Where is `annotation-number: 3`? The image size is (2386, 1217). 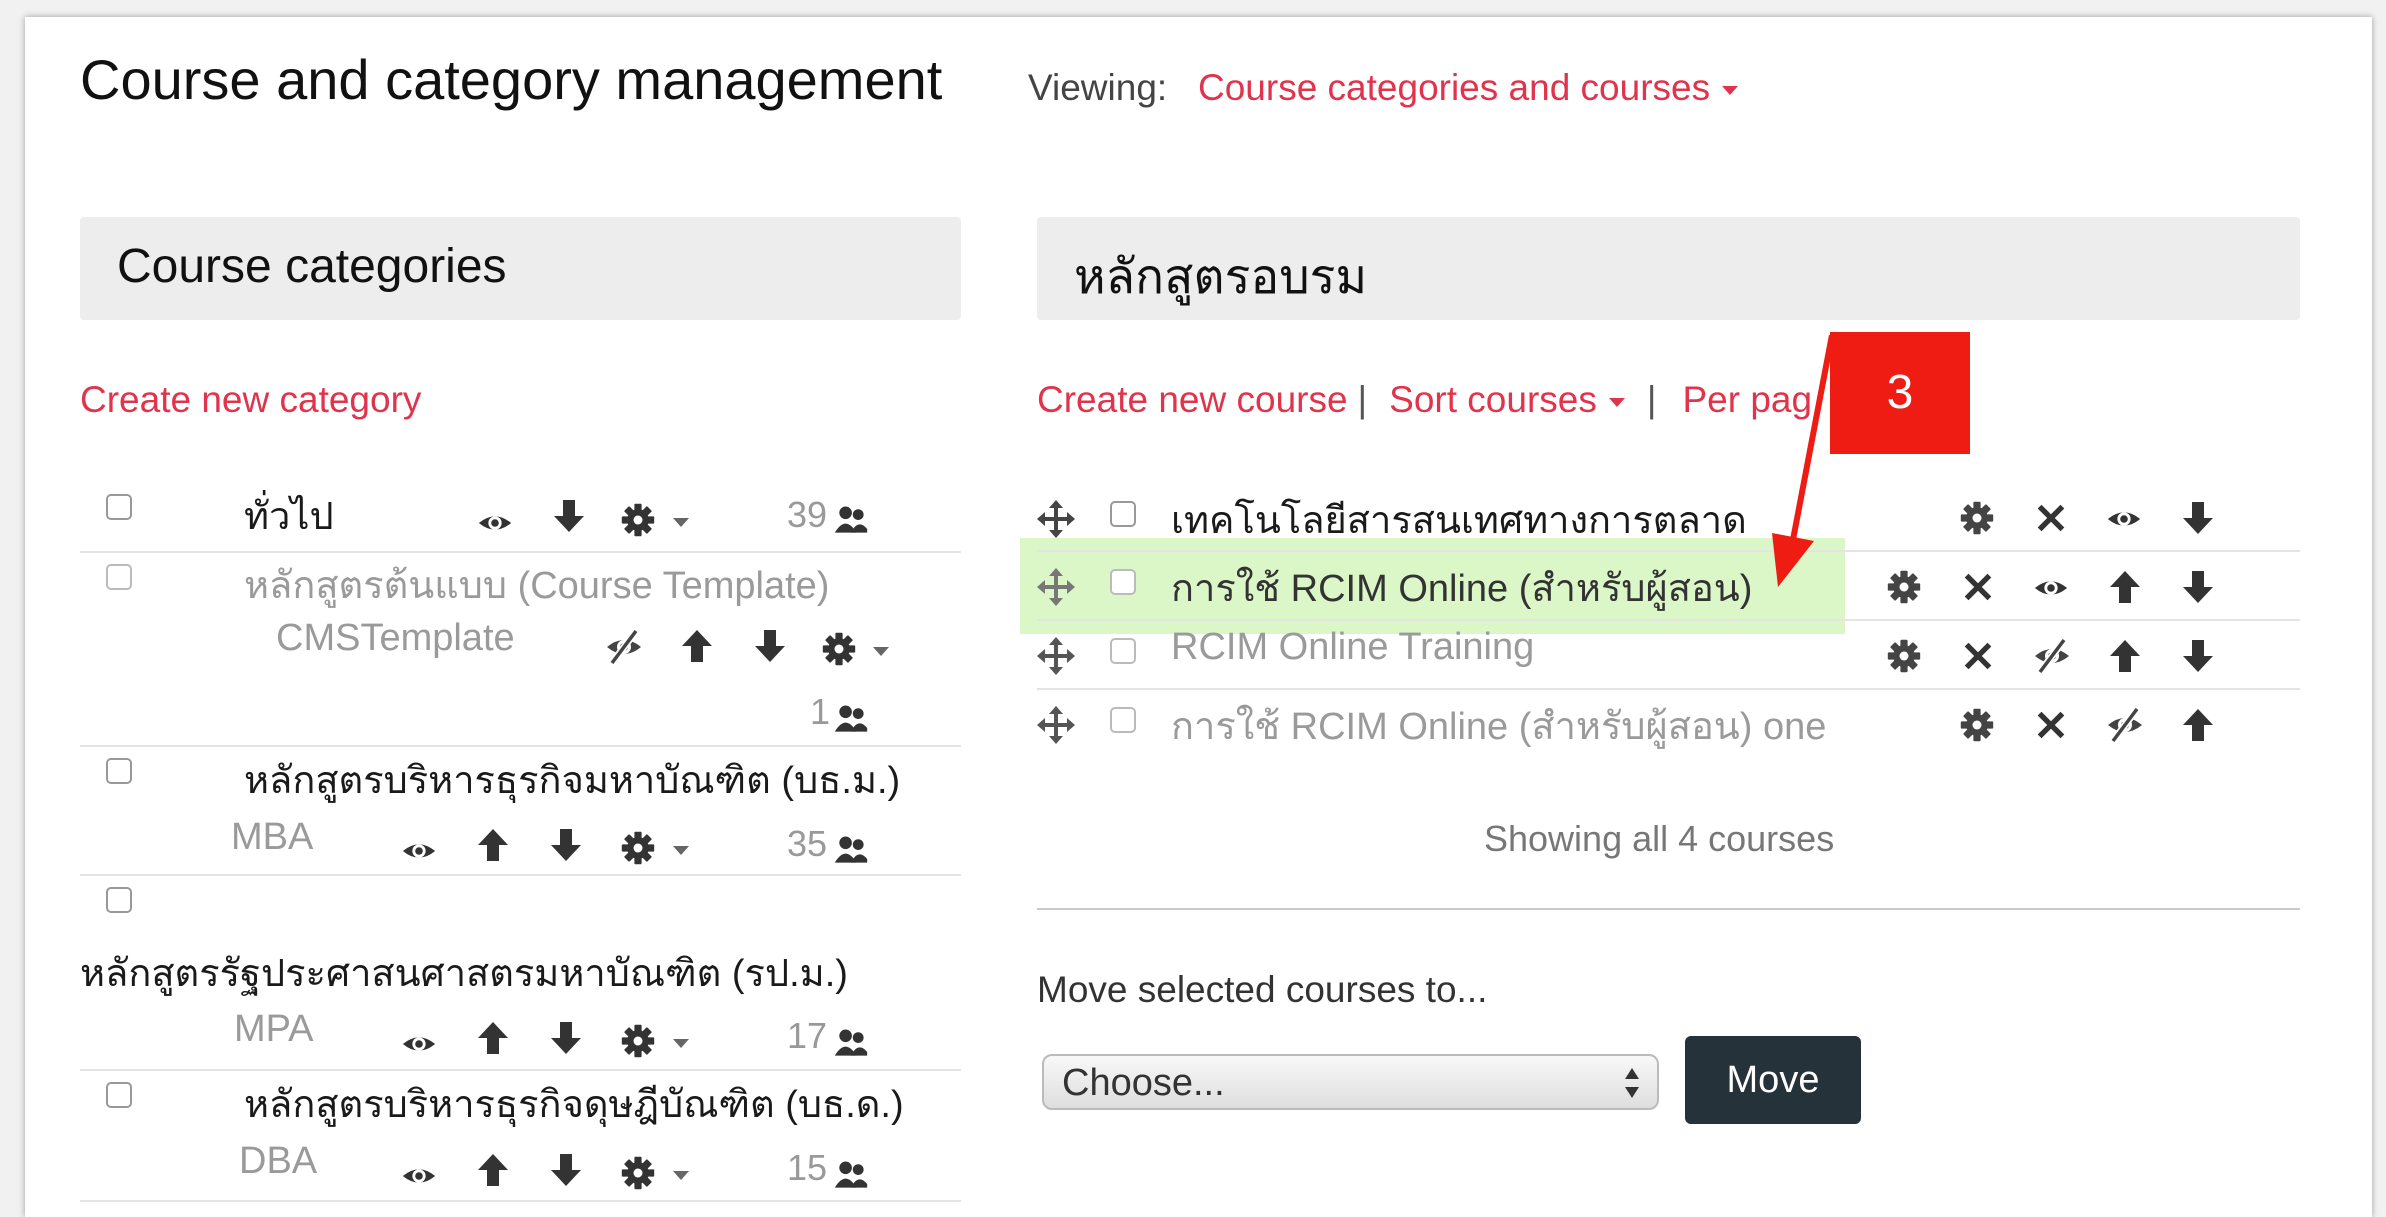 annotation-number: 3 is located at coordinates (1900, 393).